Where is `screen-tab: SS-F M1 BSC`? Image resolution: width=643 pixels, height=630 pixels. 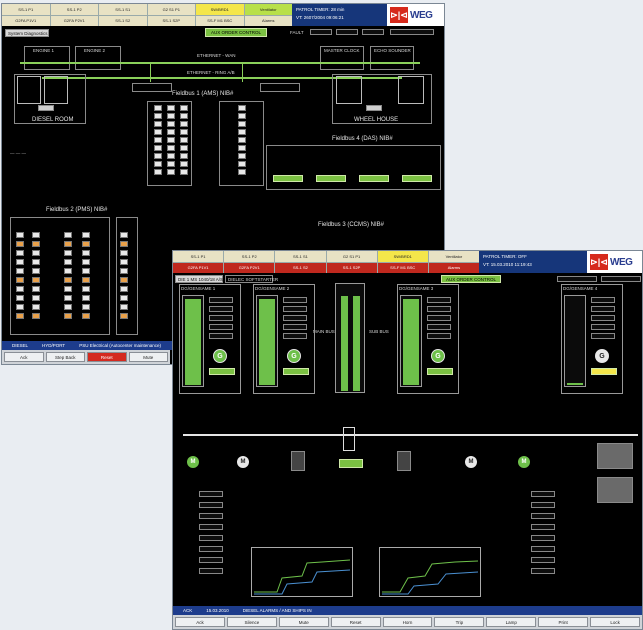 screen-tab: SS-F M1 BSC is located at coordinates (220, 20).